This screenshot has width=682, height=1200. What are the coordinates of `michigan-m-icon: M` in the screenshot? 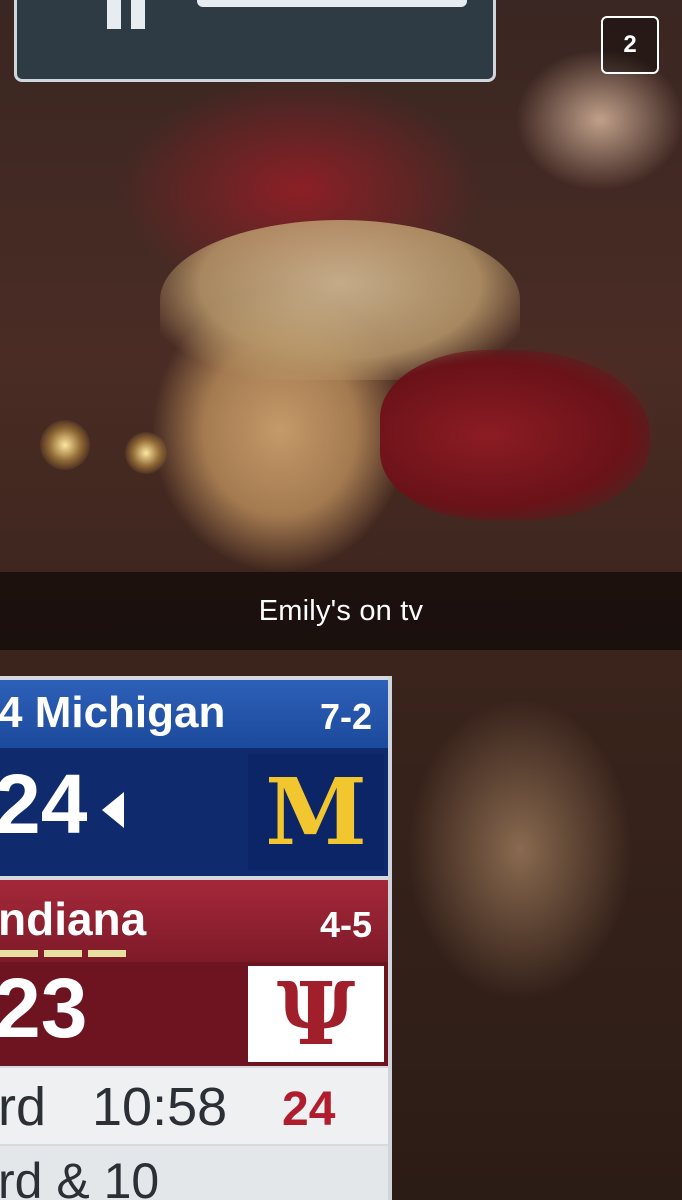 It's located at (316, 812).